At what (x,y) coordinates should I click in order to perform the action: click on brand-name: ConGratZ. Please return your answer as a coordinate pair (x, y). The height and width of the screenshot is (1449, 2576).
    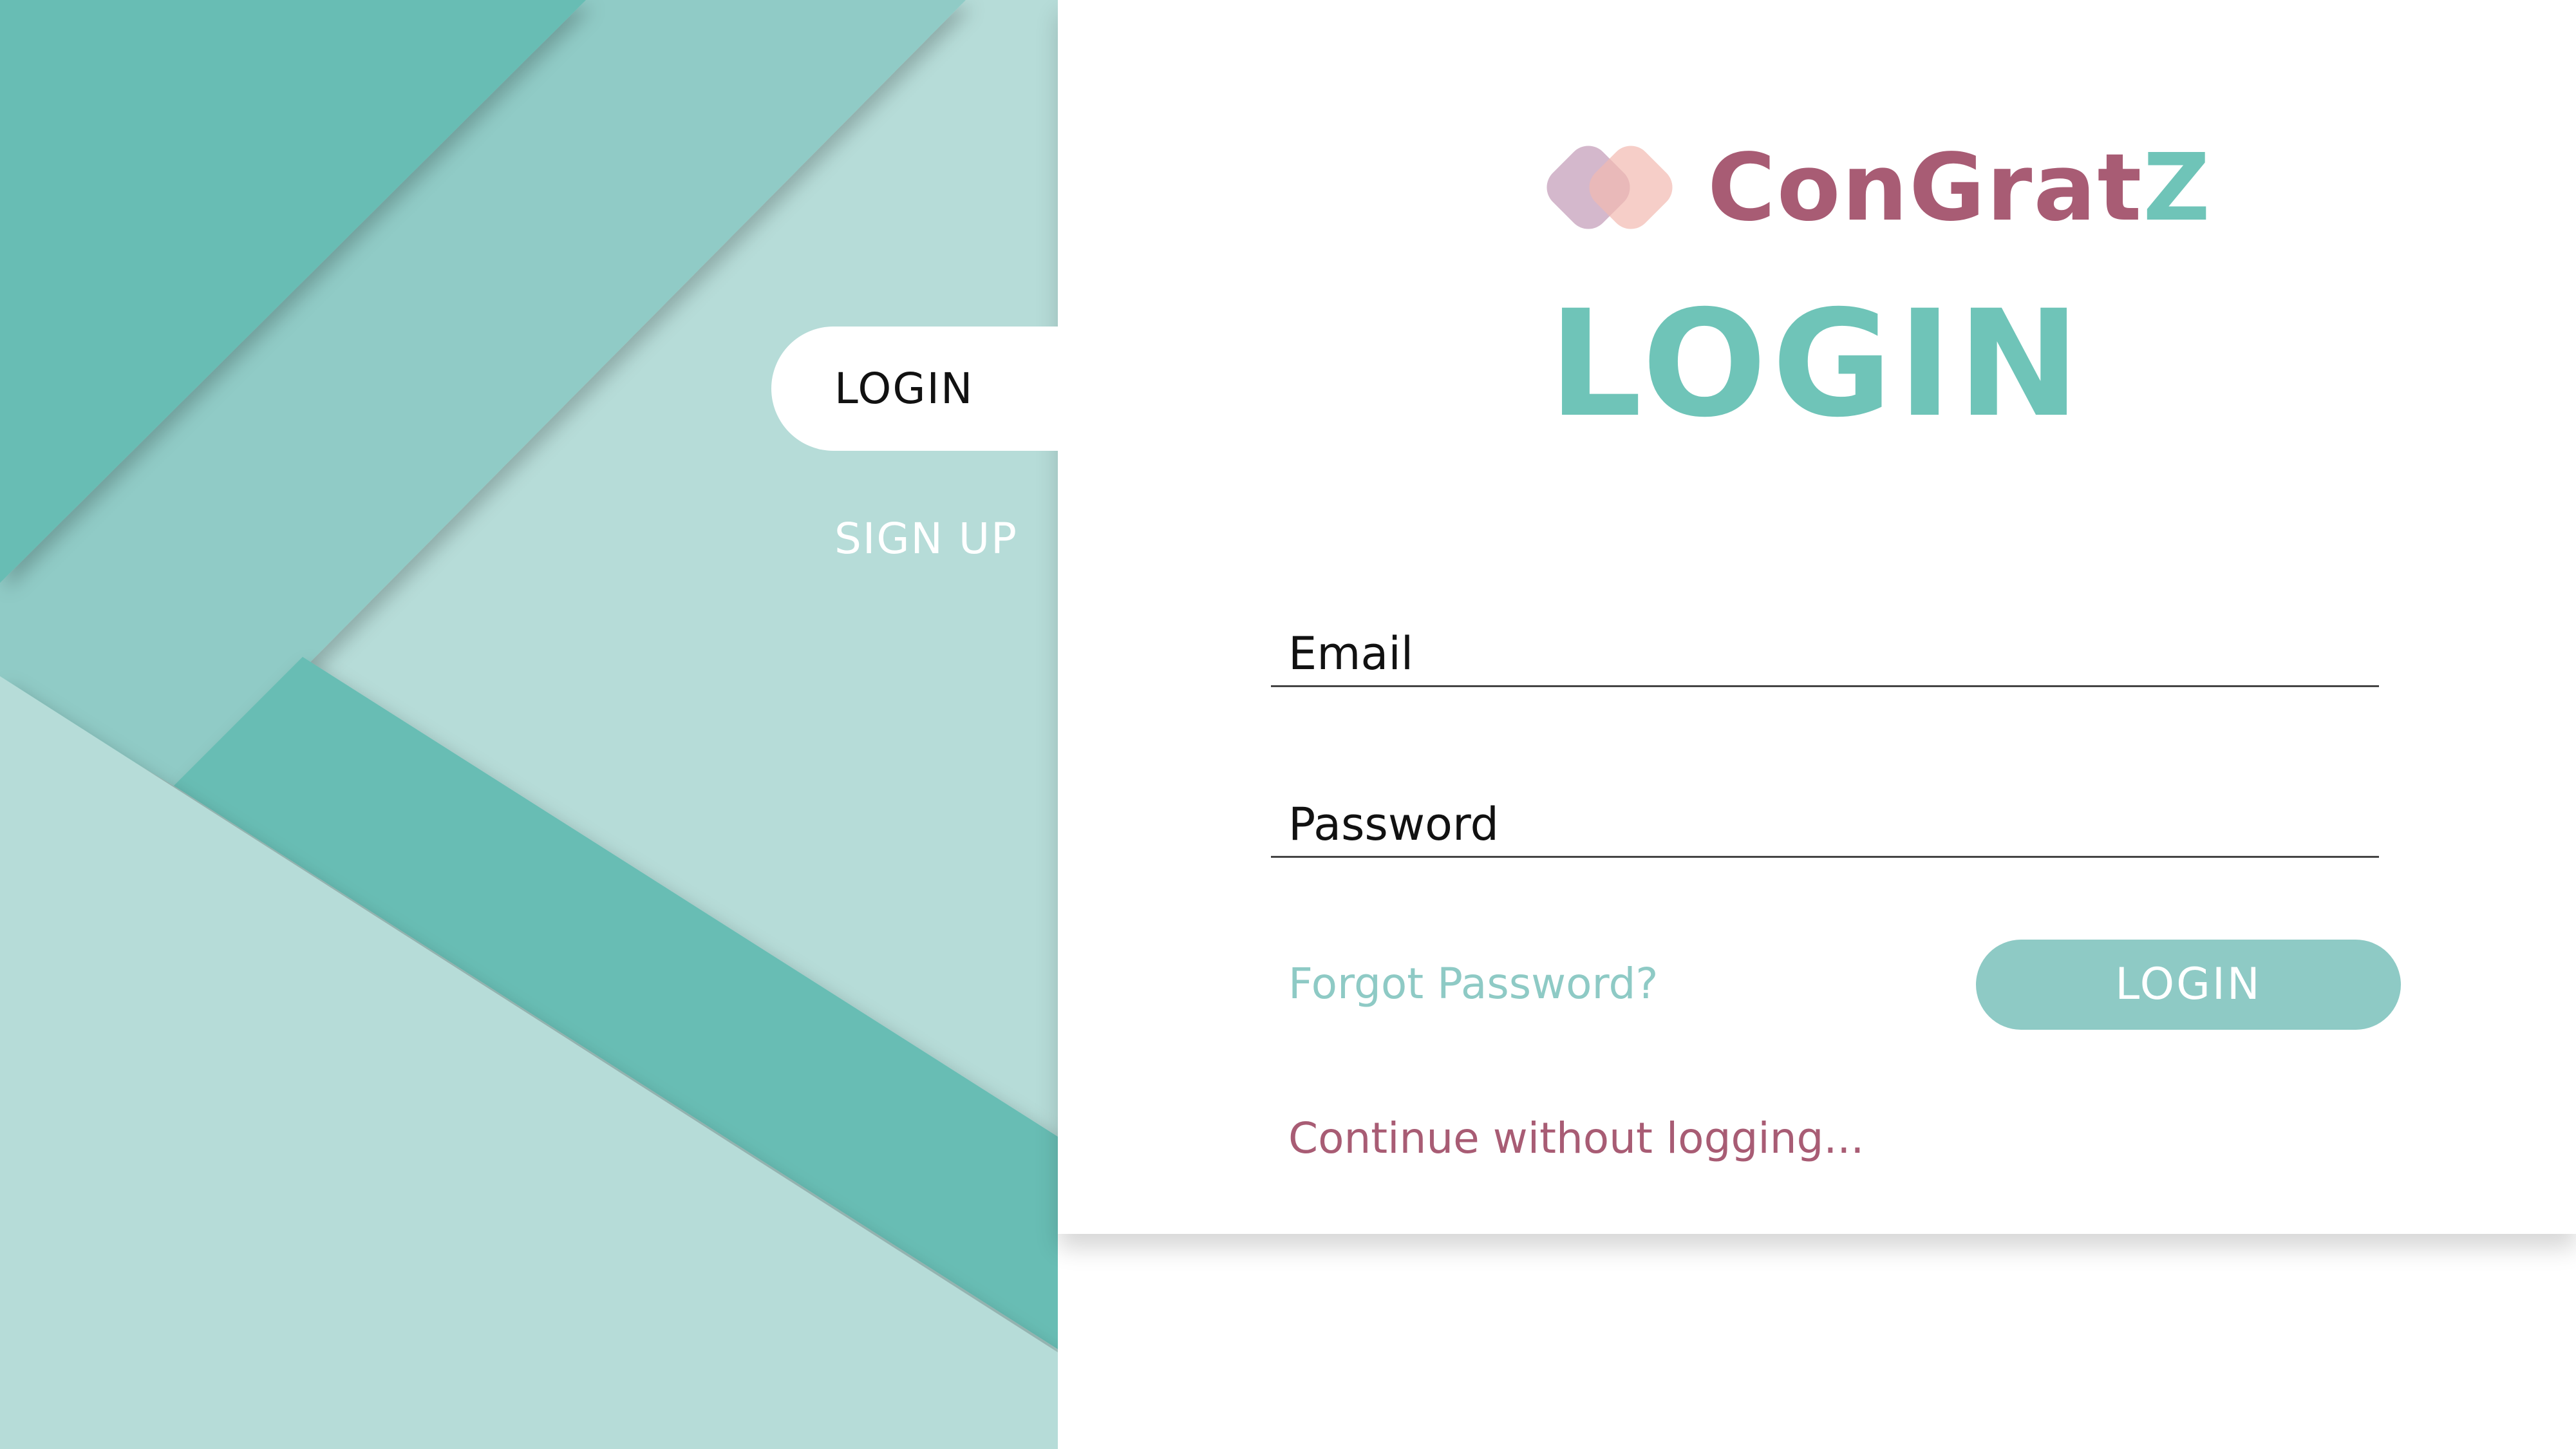
    Looking at the image, I should click on (1959, 187).